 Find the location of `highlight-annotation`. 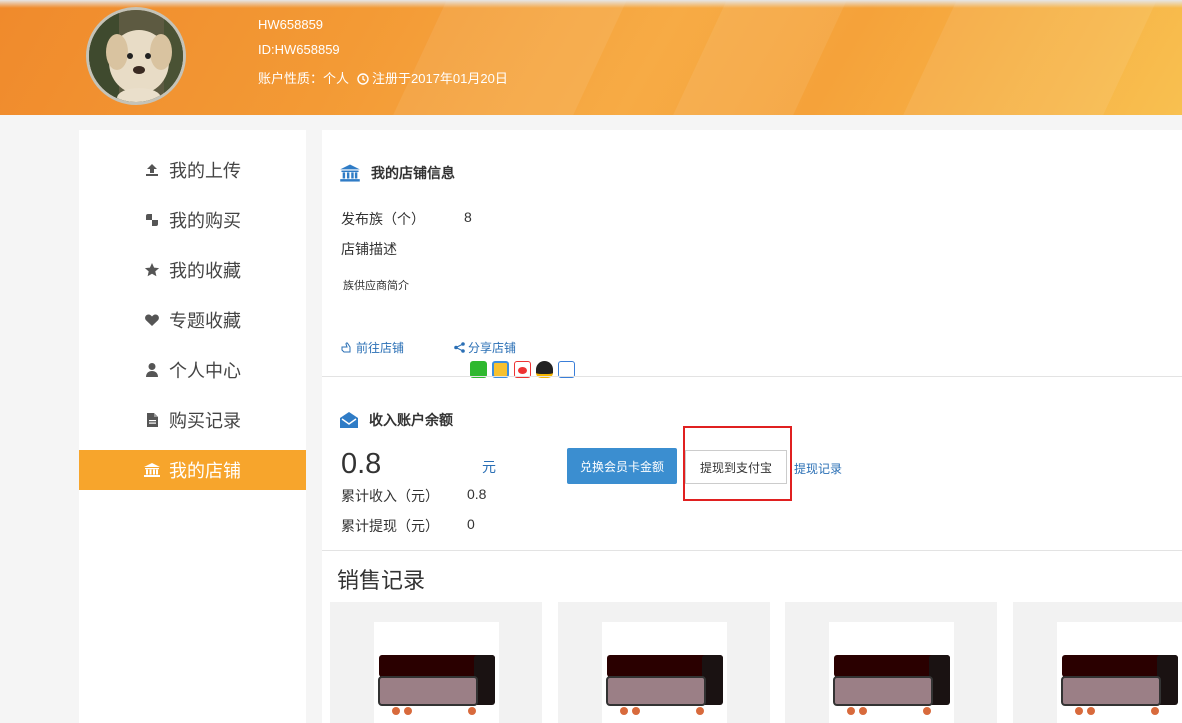

highlight-annotation is located at coordinates (737, 463).